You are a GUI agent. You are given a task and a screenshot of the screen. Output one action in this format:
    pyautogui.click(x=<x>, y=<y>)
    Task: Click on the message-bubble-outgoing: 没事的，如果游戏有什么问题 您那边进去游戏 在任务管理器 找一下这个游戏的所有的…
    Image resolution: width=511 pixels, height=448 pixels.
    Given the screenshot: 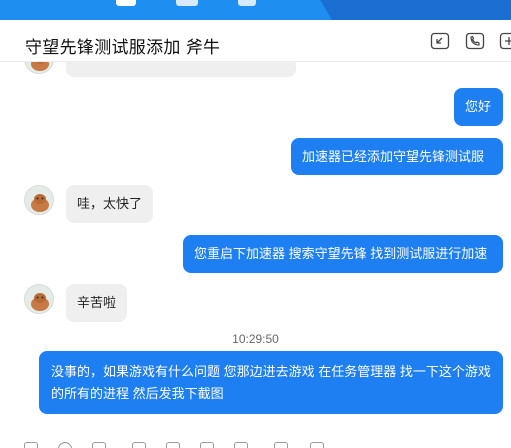 What is the action you would take?
    pyautogui.click(x=271, y=382)
    